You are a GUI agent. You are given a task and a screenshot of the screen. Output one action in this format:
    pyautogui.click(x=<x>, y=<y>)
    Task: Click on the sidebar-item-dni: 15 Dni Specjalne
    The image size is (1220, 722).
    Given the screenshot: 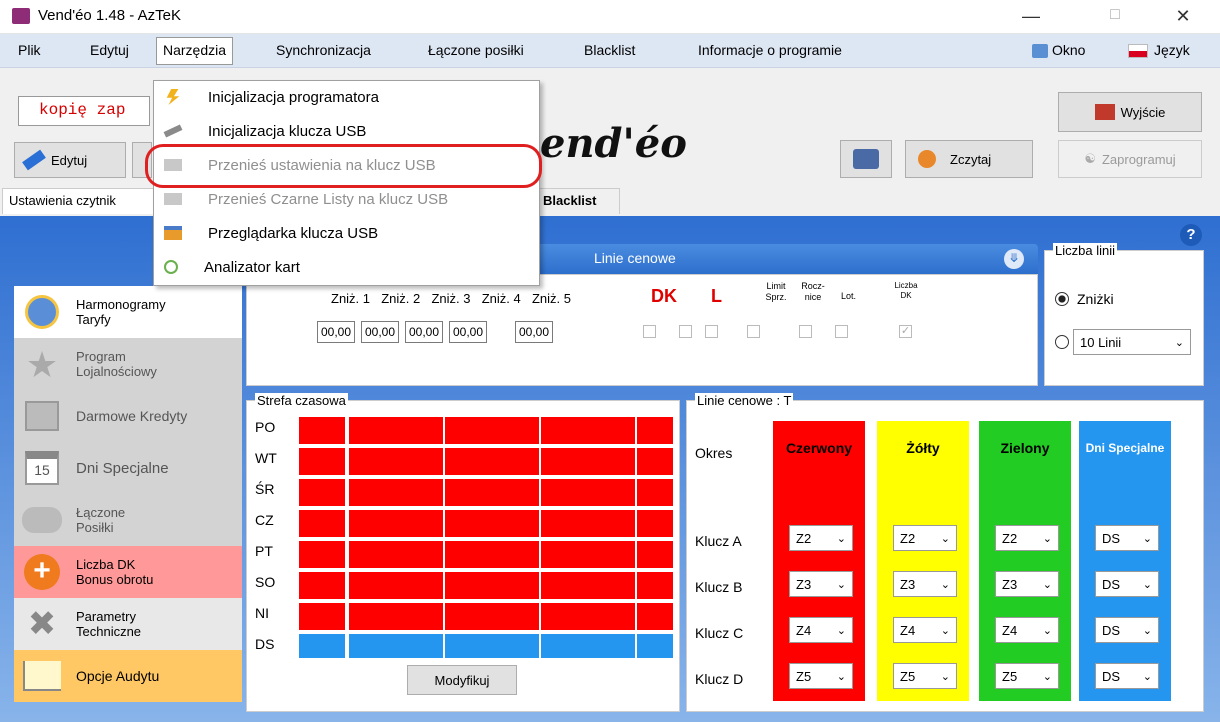 What is the action you would take?
    pyautogui.click(x=128, y=468)
    